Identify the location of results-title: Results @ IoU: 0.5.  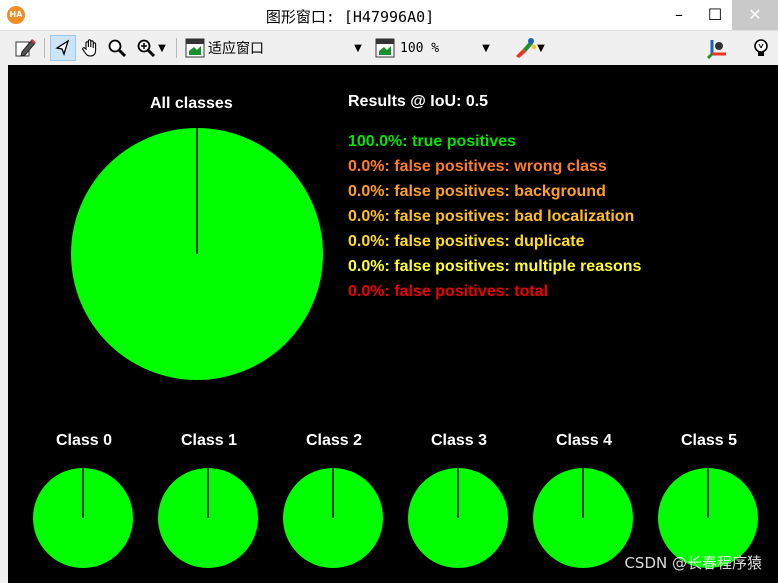
(418, 101).